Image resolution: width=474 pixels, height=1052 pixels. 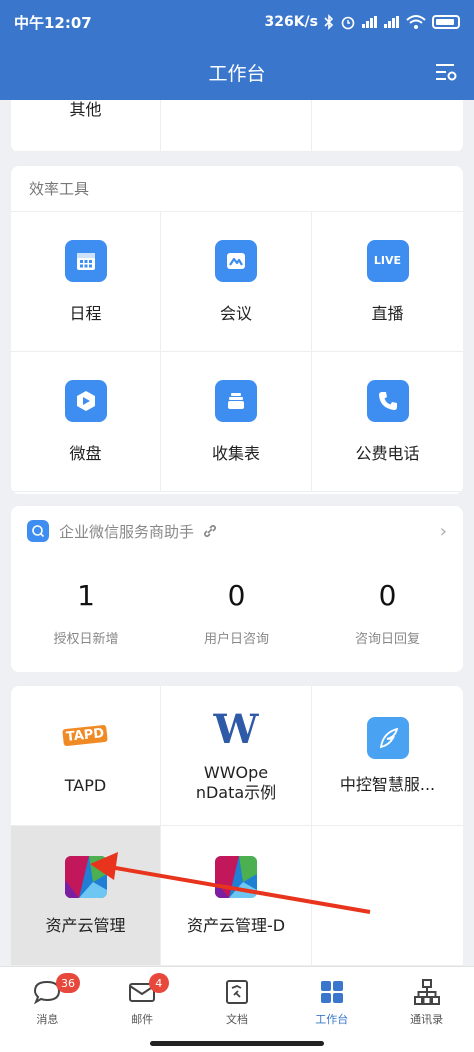 I want to click on app-label: 资产云管理-D, so click(x=236, y=926).